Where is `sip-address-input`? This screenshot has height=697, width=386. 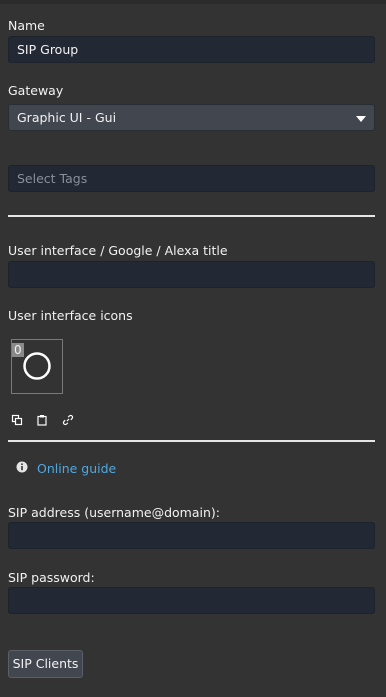
sip-address-input is located at coordinates (191, 535).